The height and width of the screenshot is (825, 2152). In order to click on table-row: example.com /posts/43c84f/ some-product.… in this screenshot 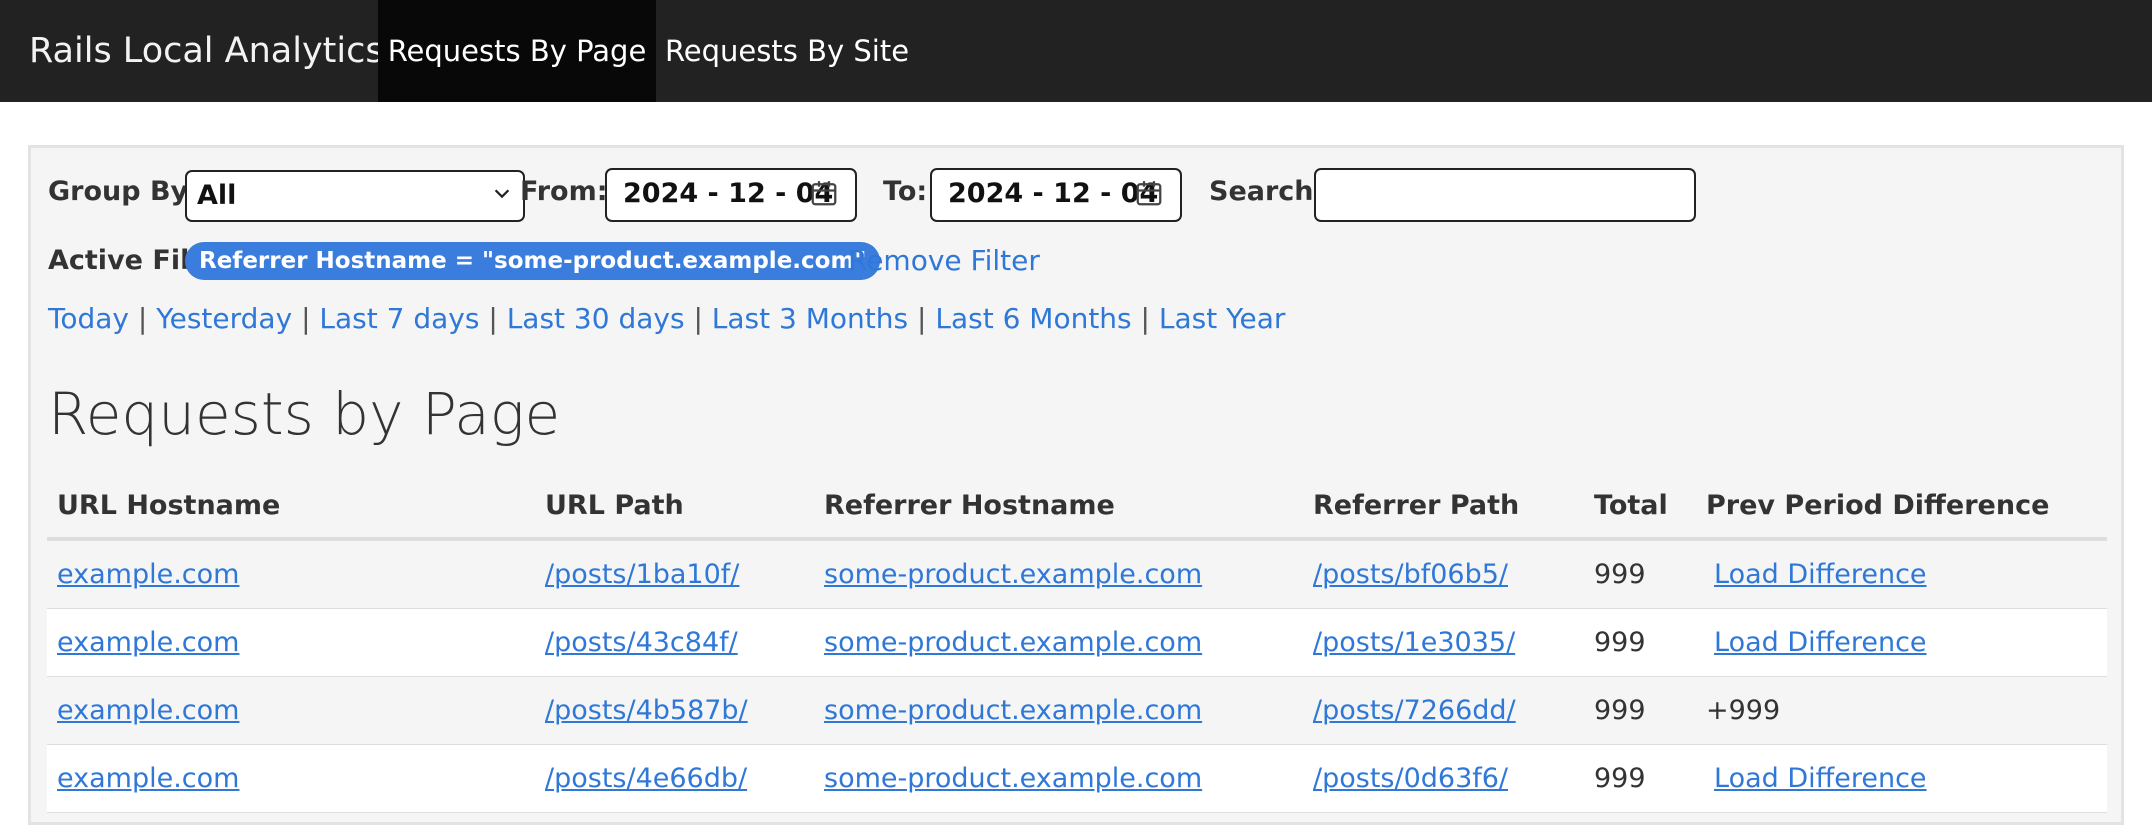, I will do `click(1077, 642)`.